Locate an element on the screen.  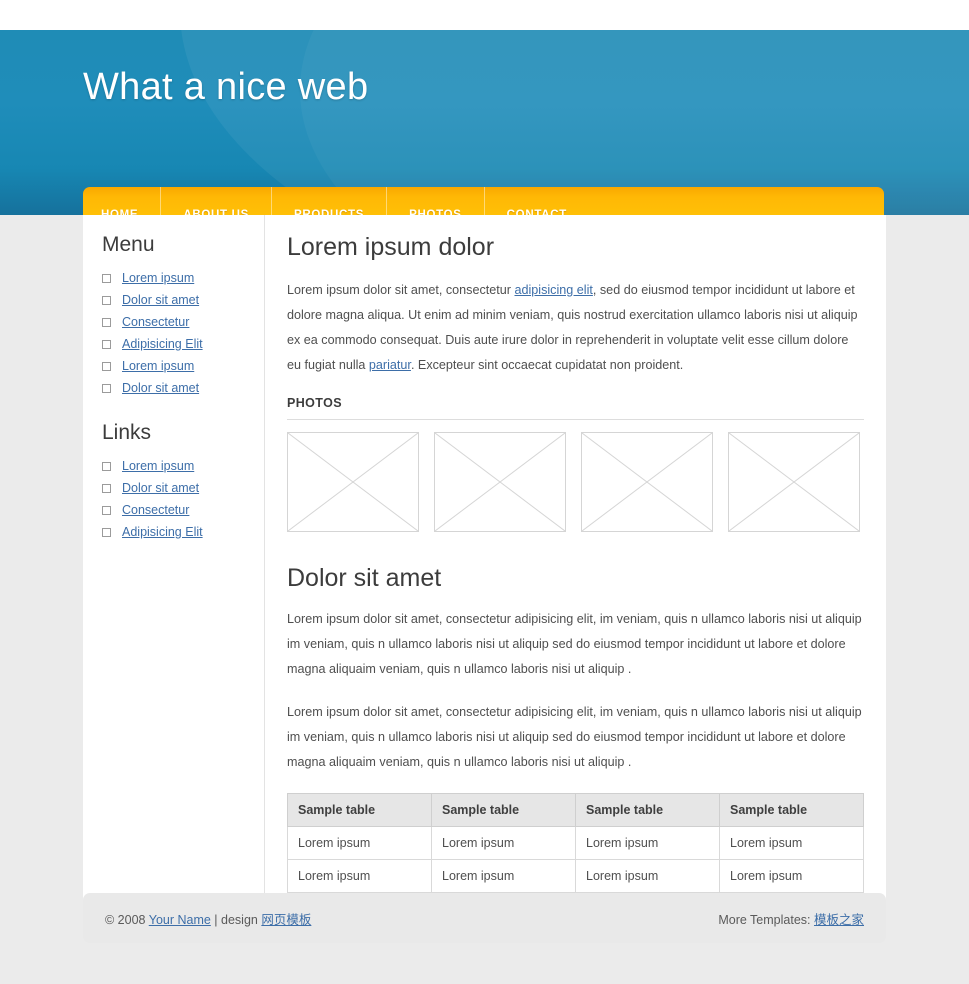
inline-link-adipisicing-elit: adipisicing elit is located at coordinates (553, 290).